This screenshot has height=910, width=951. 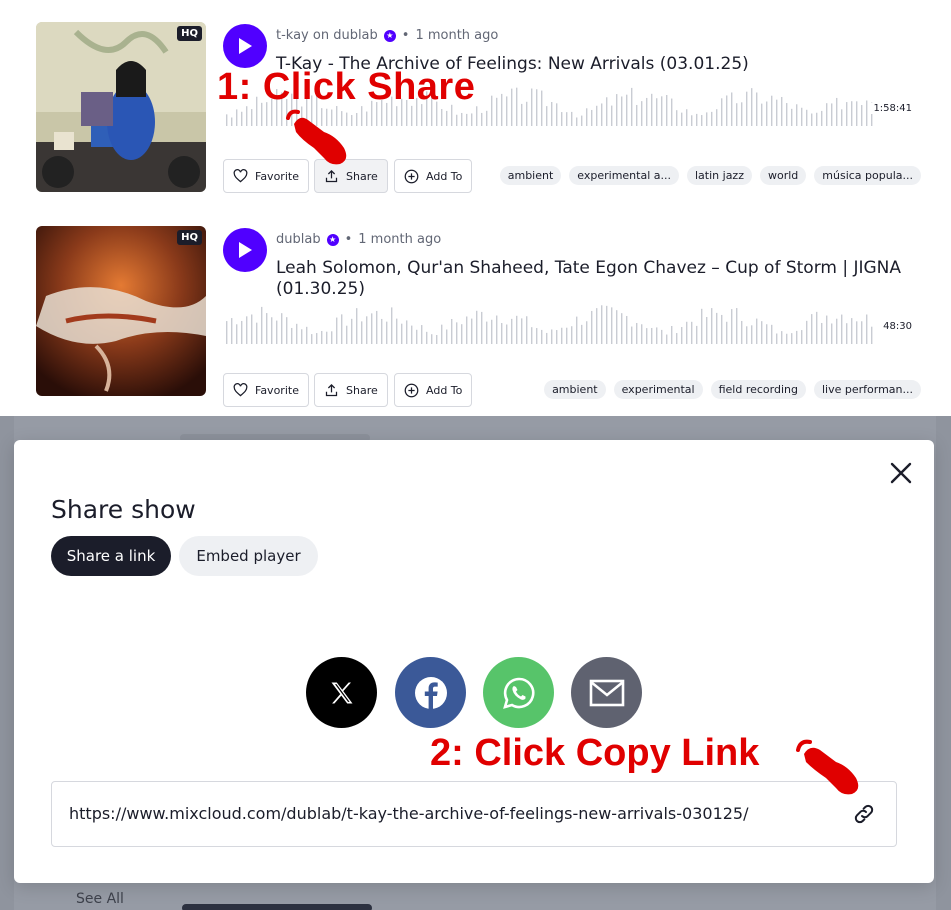 I want to click on share-label: Share, so click(x=362, y=390).